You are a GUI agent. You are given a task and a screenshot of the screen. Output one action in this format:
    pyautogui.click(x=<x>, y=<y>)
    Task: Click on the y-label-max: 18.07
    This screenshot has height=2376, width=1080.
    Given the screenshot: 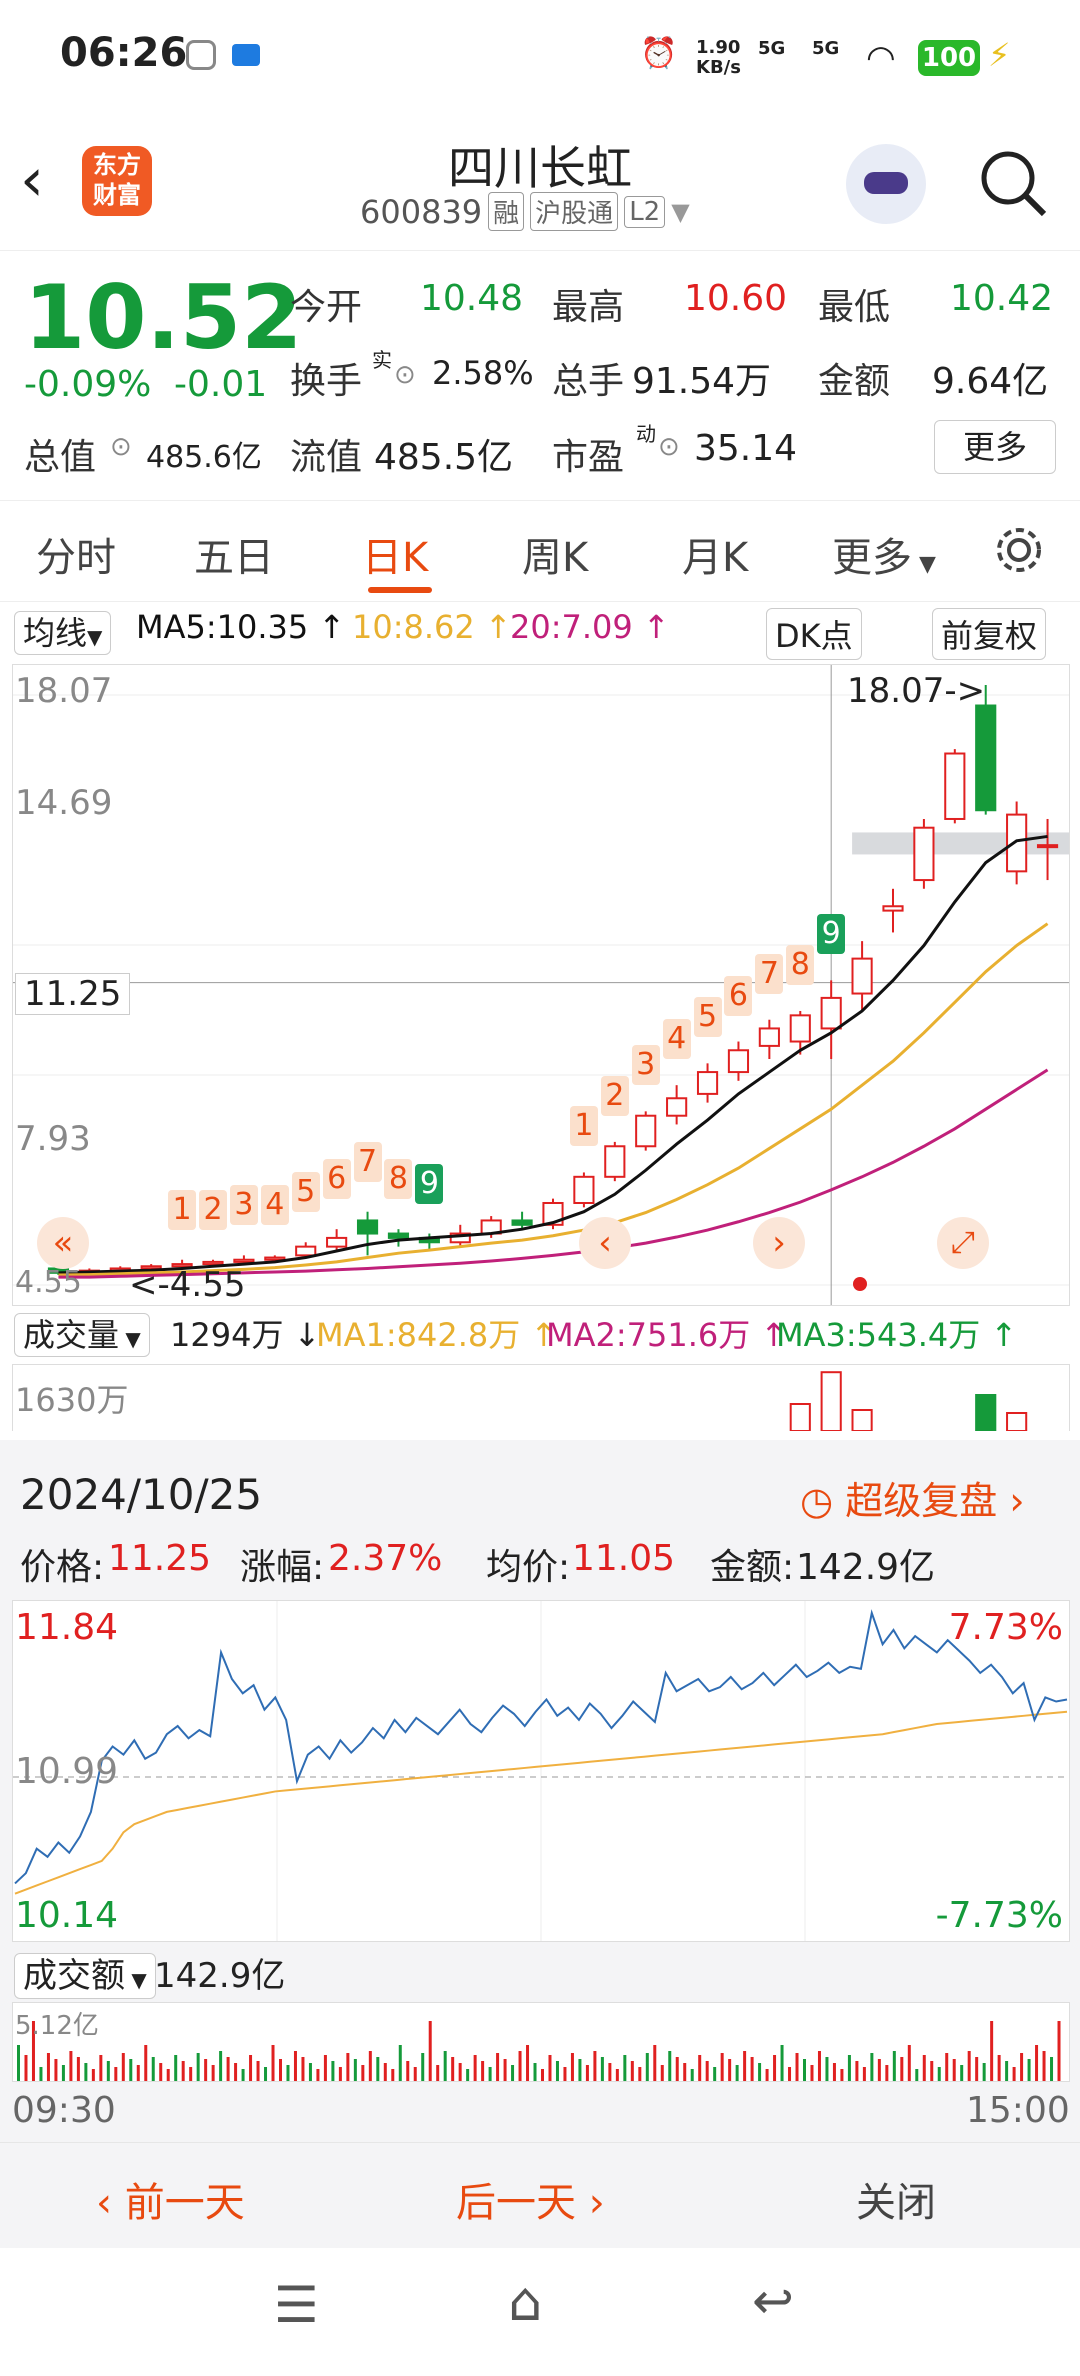 What is the action you would take?
    pyautogui.click(x=64, y=691)
    